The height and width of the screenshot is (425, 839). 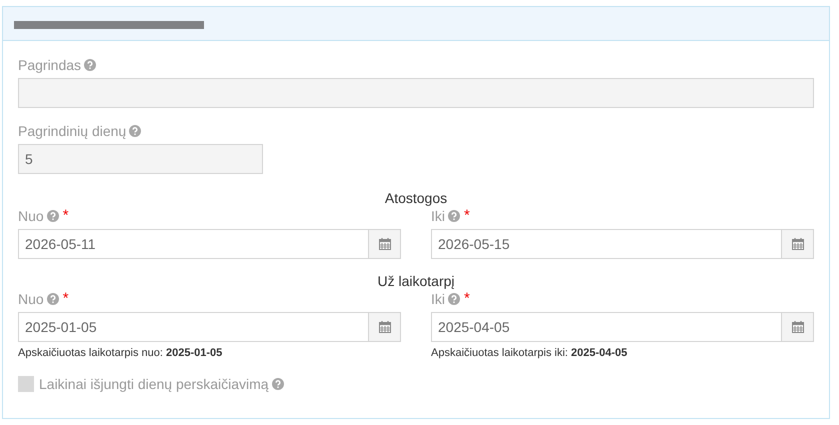 What do you see at coordinates (193, 327) in the screenshot?
I see `input-field: 2025-01-05` at bounding box center [193, 327].